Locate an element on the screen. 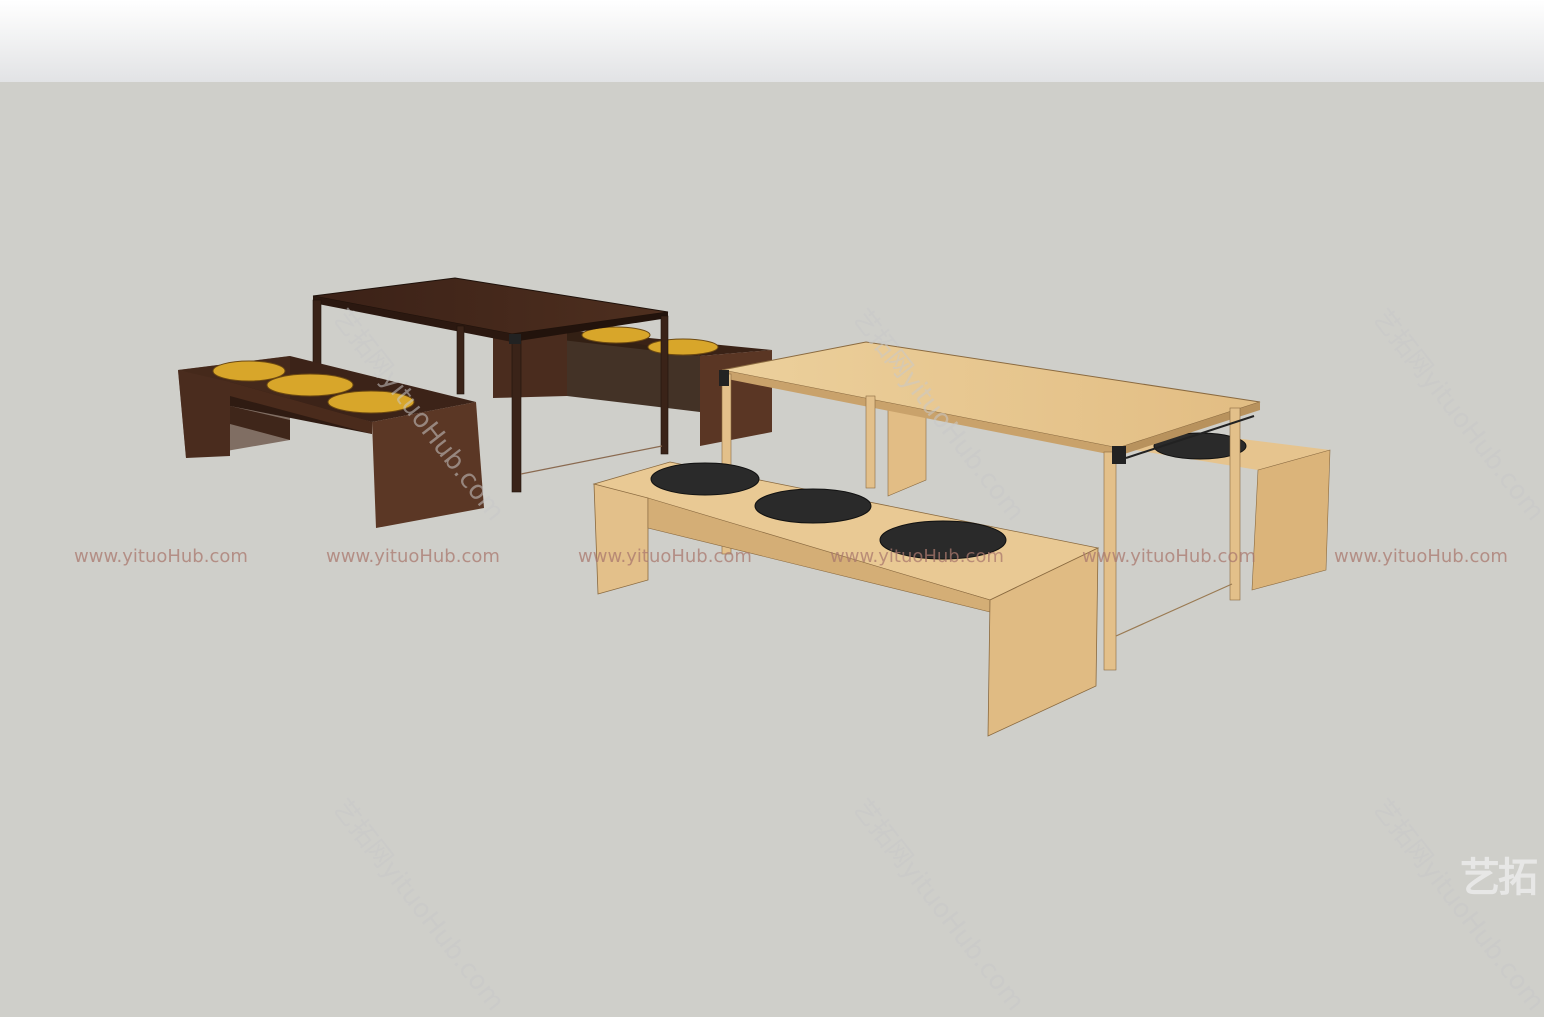  watermark-logo: 艺拓 is located at coordinates (1499, 878).